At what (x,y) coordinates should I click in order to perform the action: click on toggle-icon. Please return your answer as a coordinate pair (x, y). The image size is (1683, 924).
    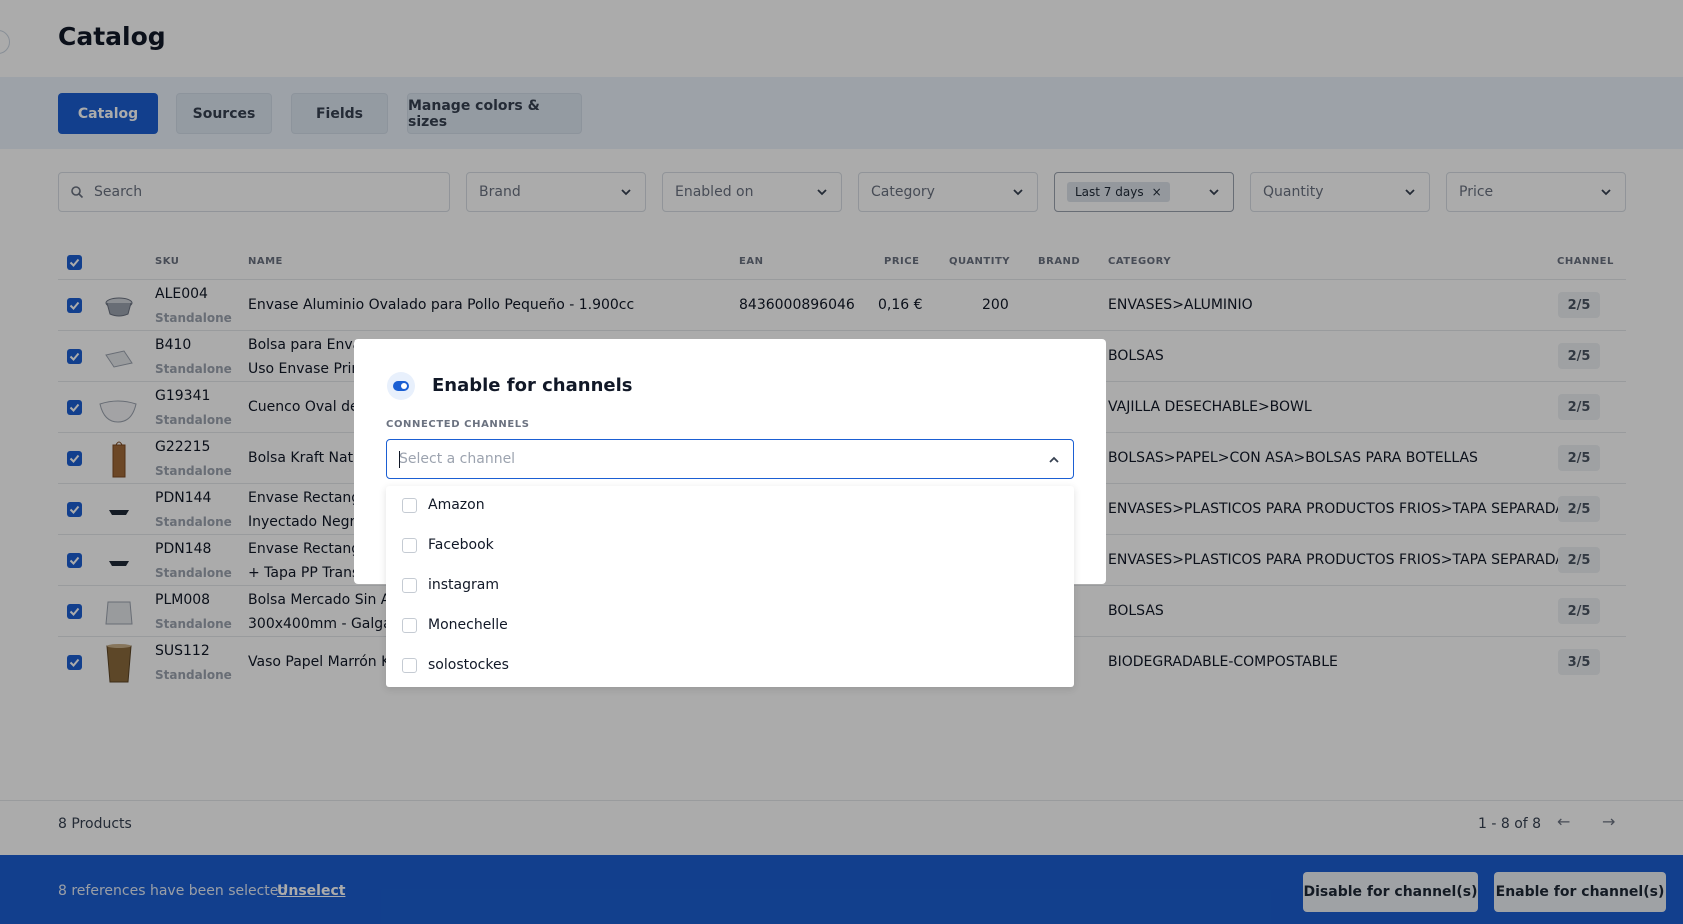
    Looking at the image, I should click on (401, 386).